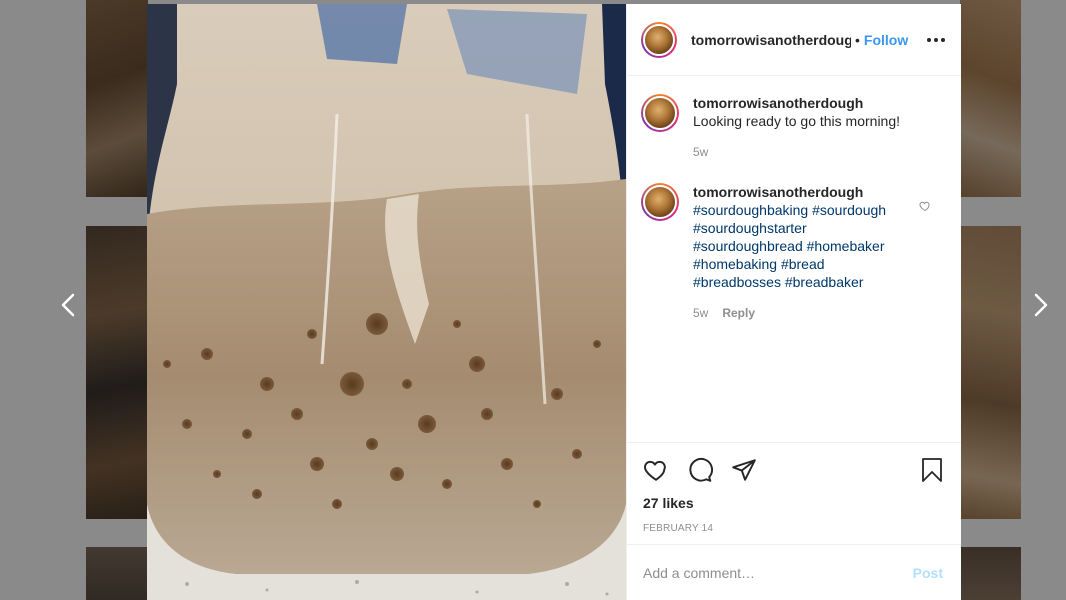 This screenshot has height=600, width=1066. Describe the element at coordinates (701, 152) in the screenshot. I see `caption-age: 5w` at that location.